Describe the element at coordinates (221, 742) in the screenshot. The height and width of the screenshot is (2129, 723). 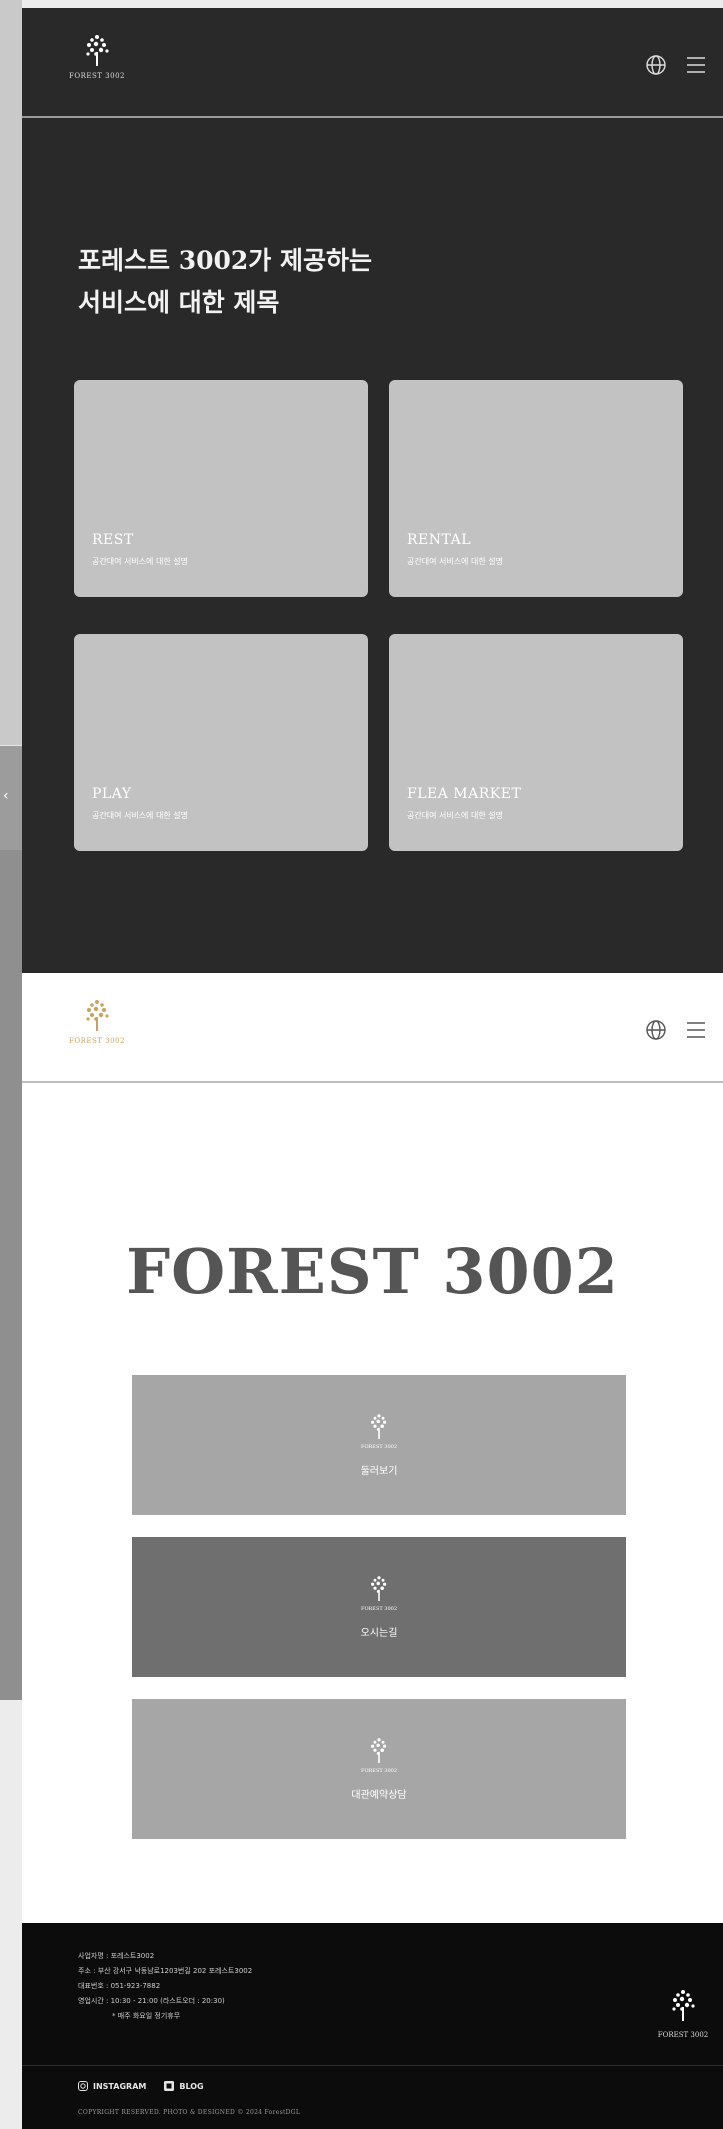
I see `service-card-play: PLAY 공간대여 서비스에 대한 설명` at that location.